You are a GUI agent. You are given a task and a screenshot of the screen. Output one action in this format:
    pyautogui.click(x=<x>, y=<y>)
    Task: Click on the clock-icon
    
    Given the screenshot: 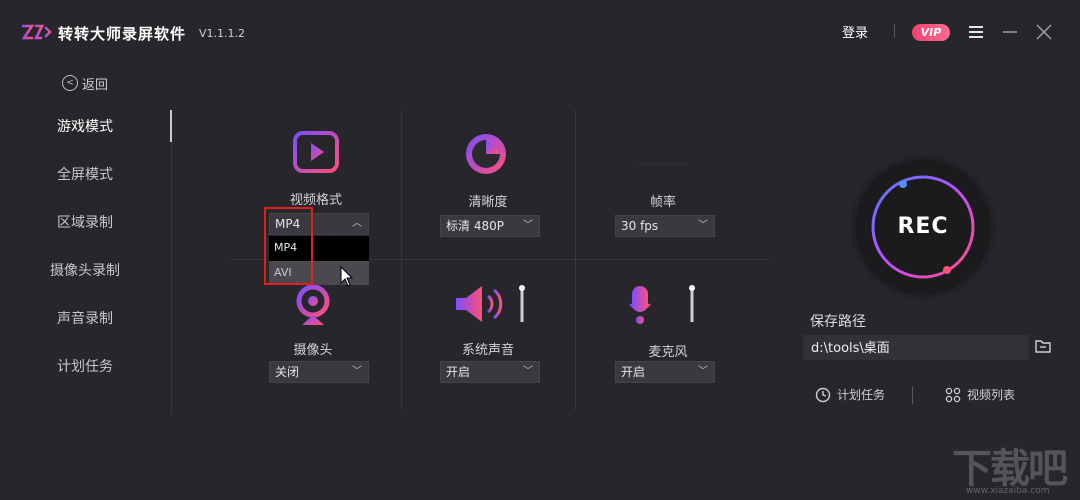 What is the action you would take?
    pyautogui.click(x=823, y=394)
    